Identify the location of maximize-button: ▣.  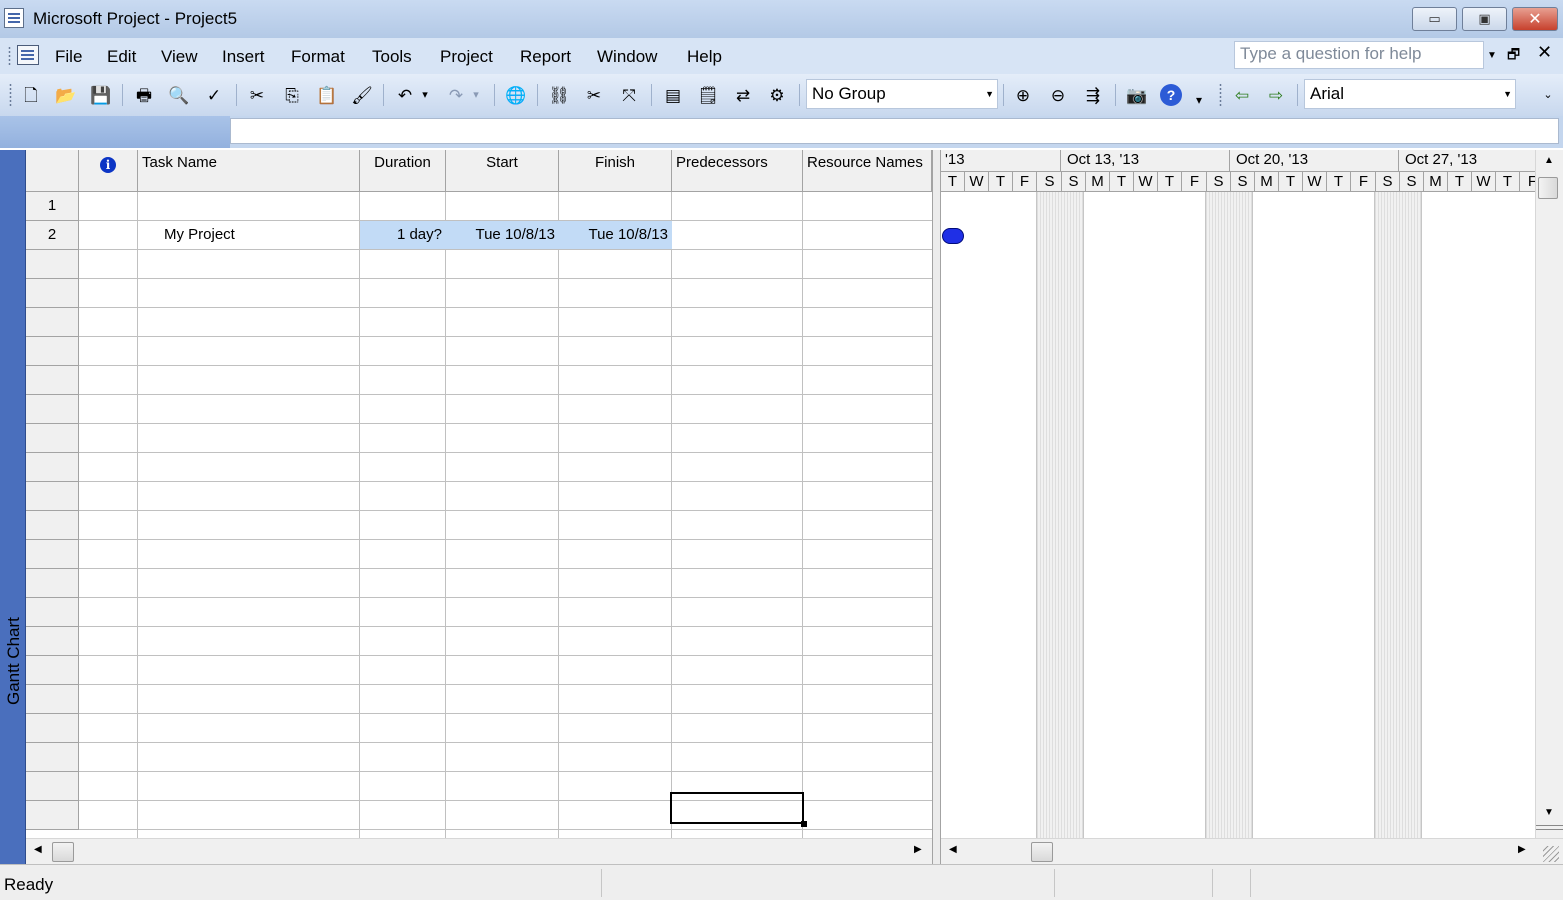
(1484, 19).